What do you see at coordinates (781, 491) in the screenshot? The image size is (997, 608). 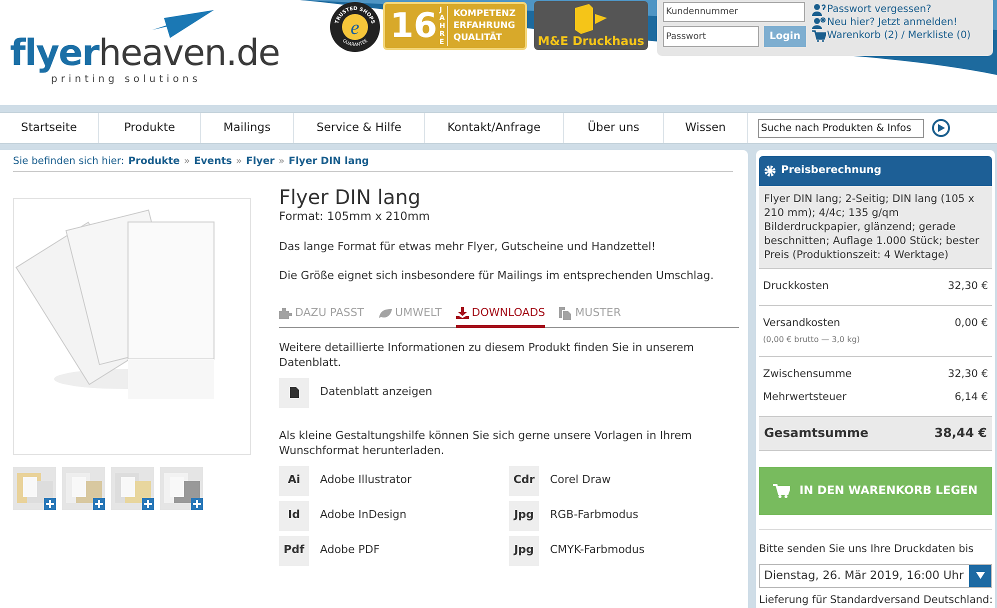 I see `cart-icon` at bounding box center [781, 491].